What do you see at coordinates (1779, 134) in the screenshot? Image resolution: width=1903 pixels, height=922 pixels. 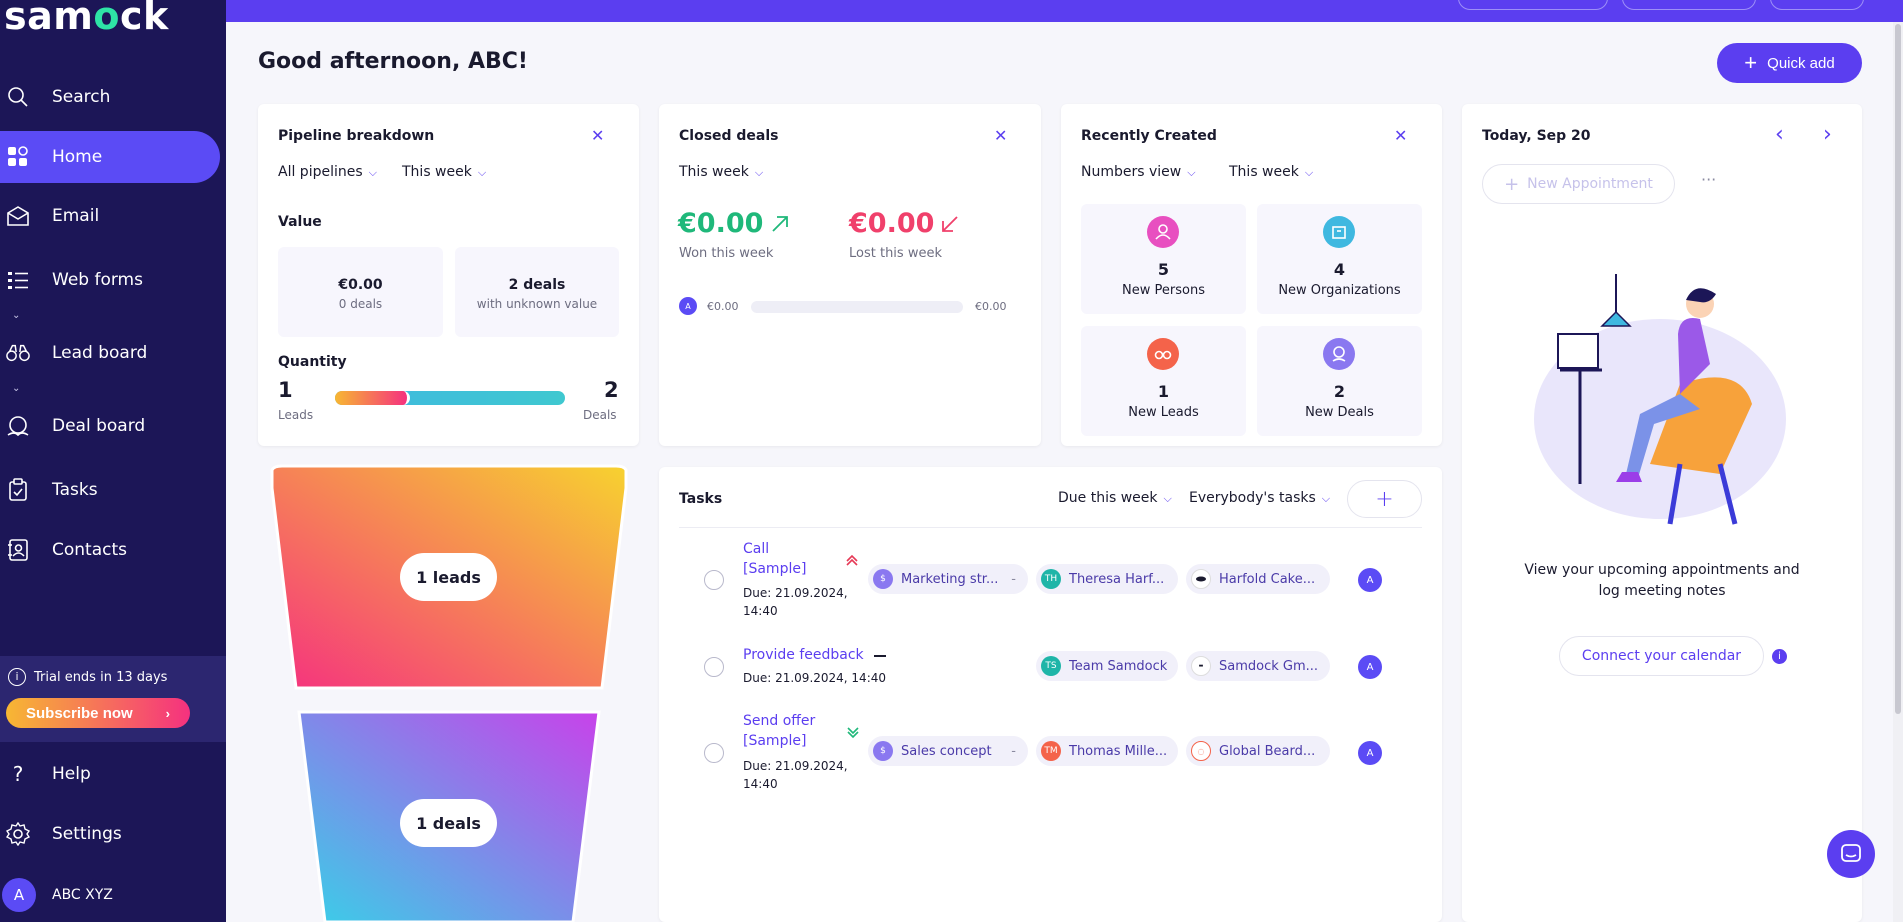 I see `chevron-left-icon: ‹` at bounding box center [1779, 134].